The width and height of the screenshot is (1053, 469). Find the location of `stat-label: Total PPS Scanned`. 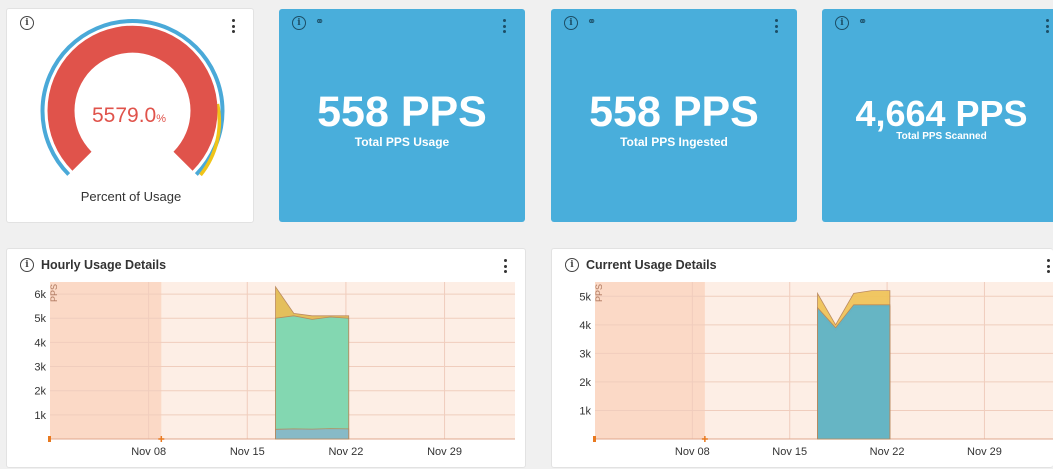

stat-label: Total PPS Scanned is located at coordinates (941, 136).